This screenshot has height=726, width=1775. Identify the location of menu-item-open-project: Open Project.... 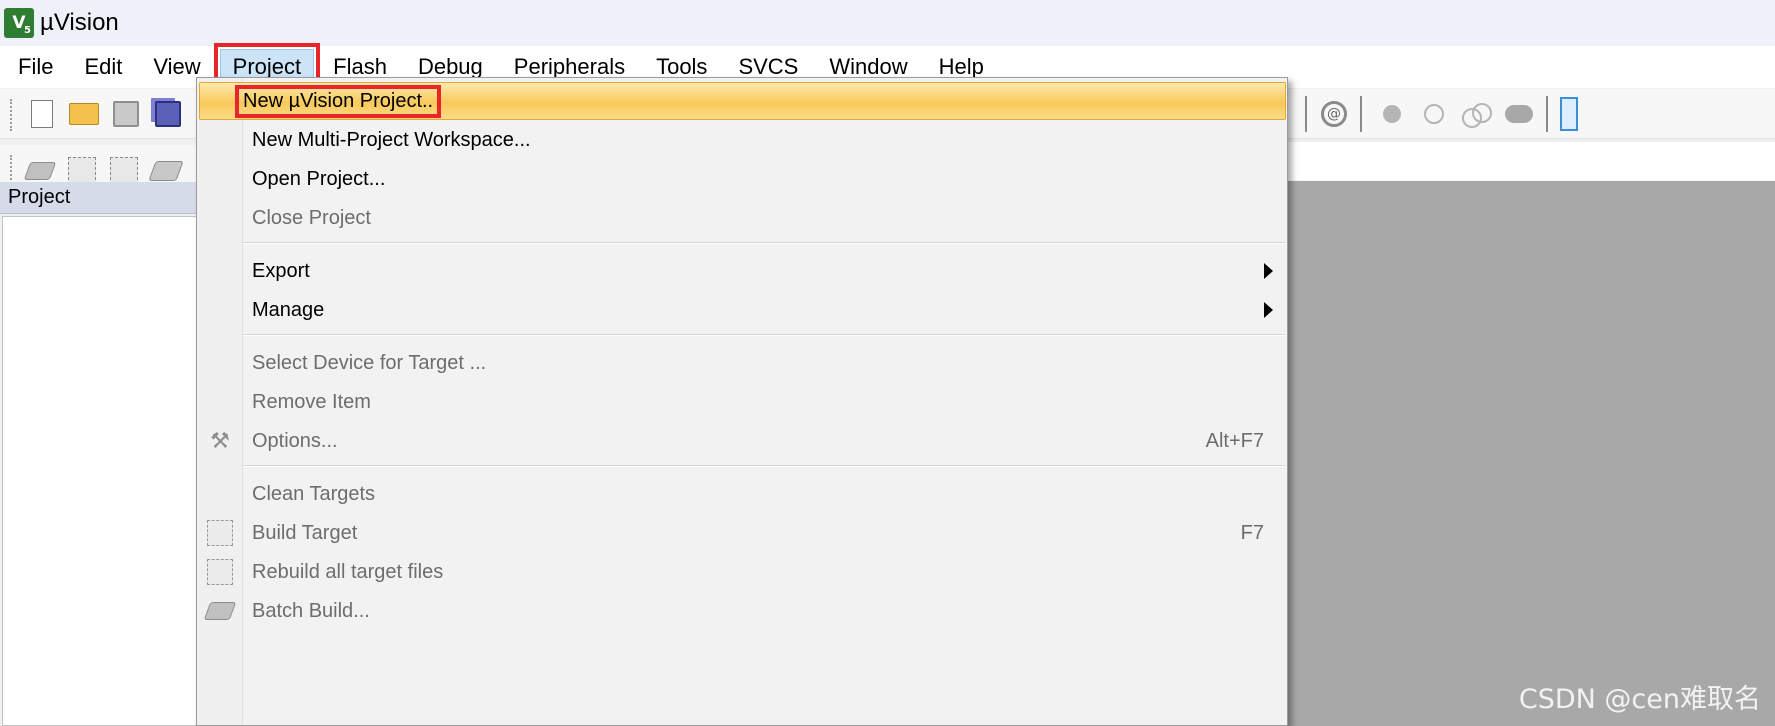
(742, 179).